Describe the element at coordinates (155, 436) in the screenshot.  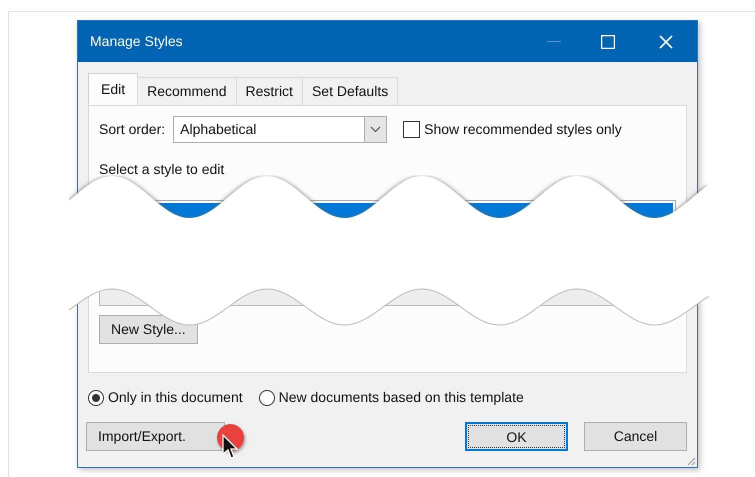
I see `dialog-button: Import/Export.` at that location.